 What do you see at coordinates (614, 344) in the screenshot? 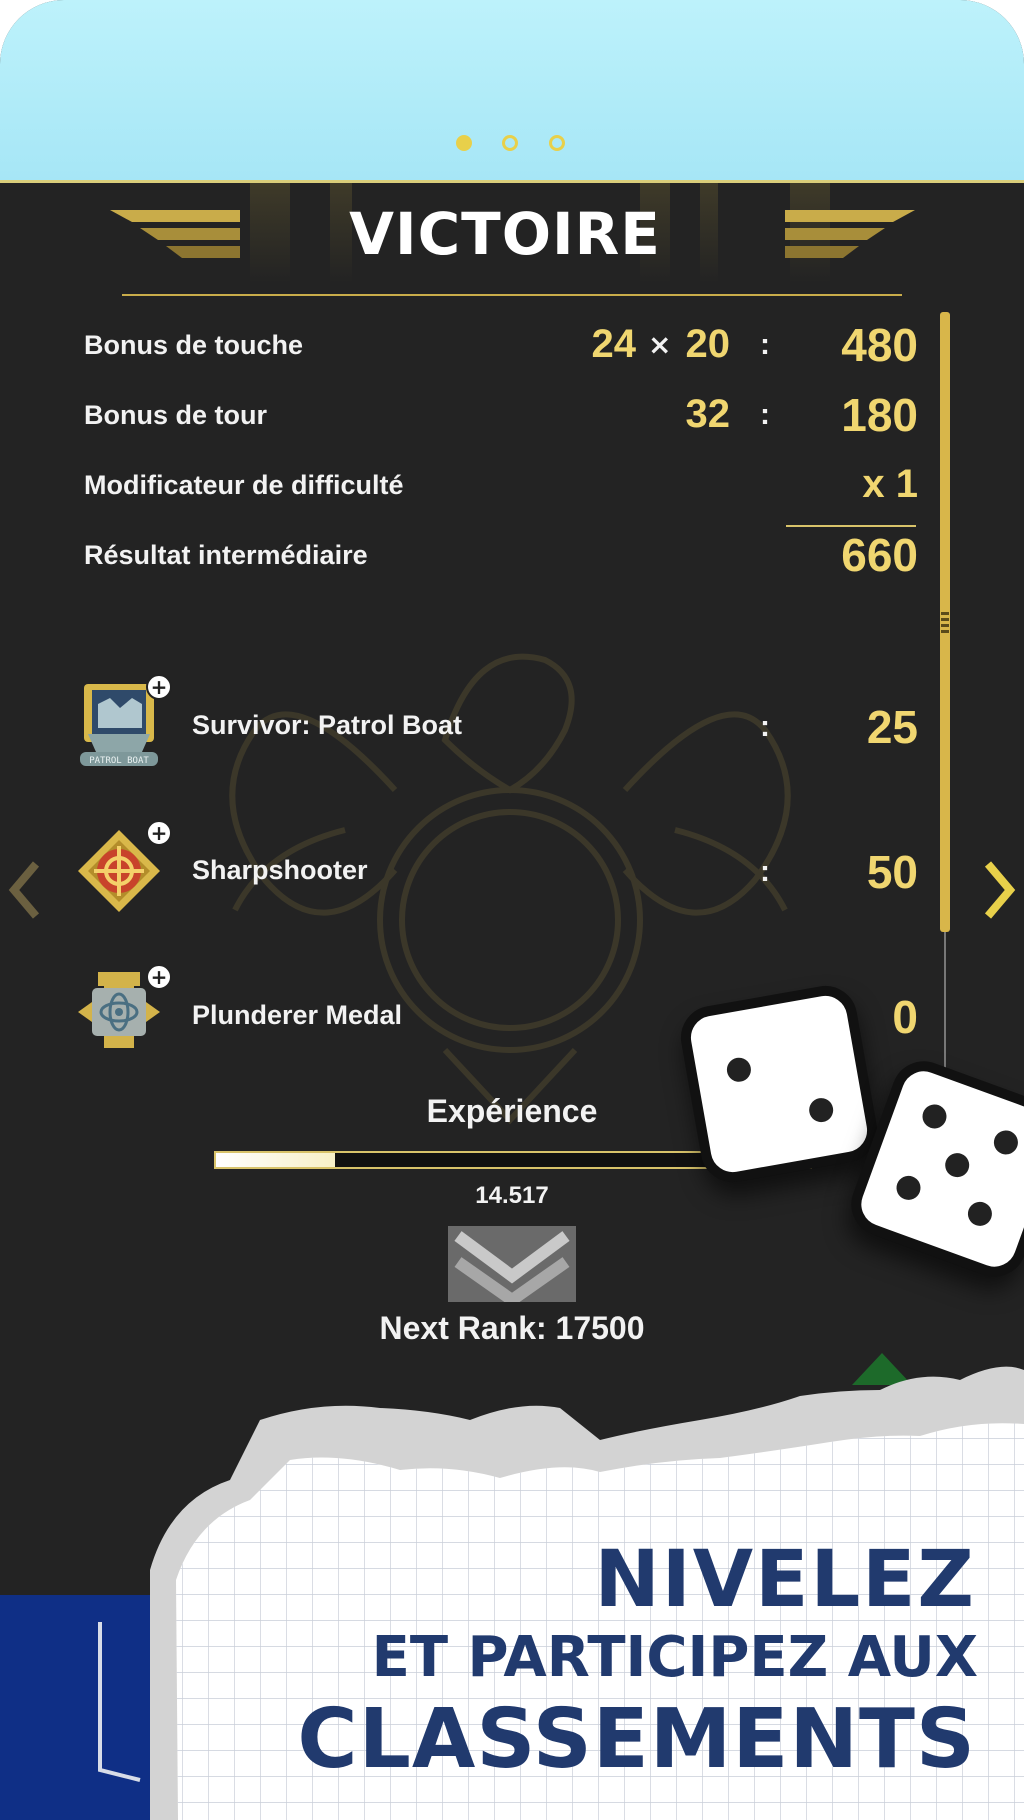
I see `hit-count: 24` at bounding box center [614, 344].